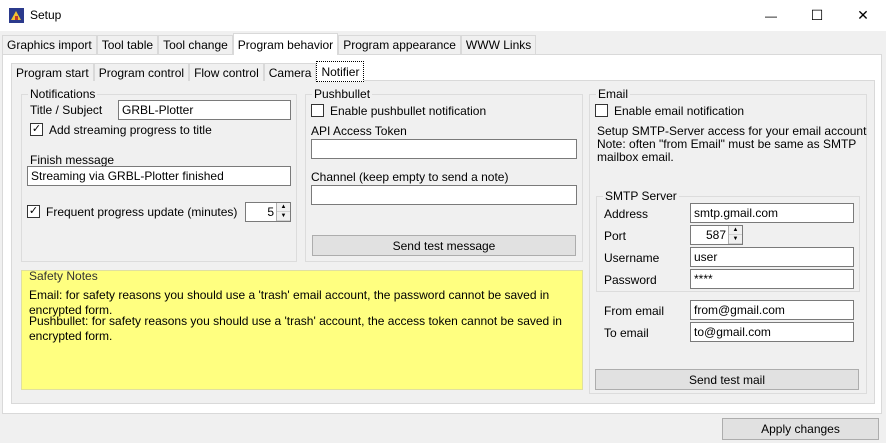  I want to click on smtp-username-input: user, so click(772, 257).